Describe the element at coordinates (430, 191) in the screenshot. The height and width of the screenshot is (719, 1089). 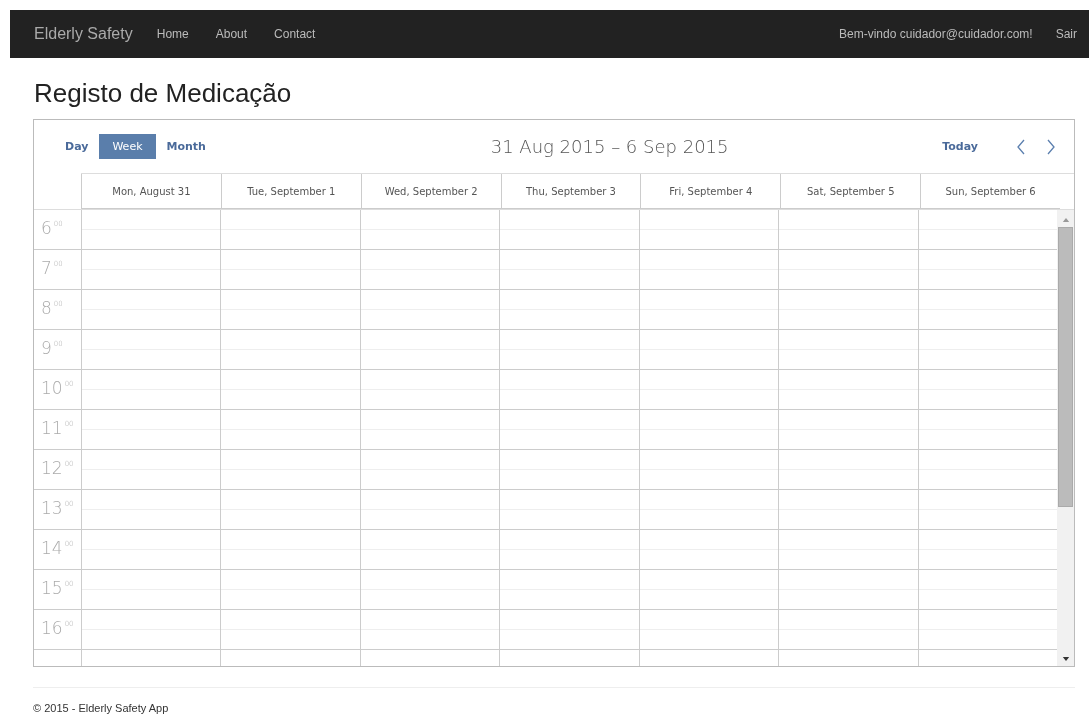
I see `day-header: Wed, September 2` at that location.